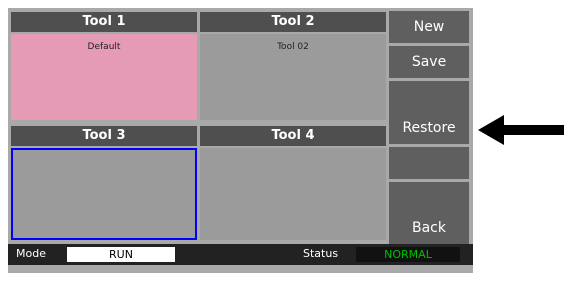 This screenshot has width=565, height=281. Describe the element at coordinates (429, 228) in the screenshot. I see `back-button: Back` at that location.